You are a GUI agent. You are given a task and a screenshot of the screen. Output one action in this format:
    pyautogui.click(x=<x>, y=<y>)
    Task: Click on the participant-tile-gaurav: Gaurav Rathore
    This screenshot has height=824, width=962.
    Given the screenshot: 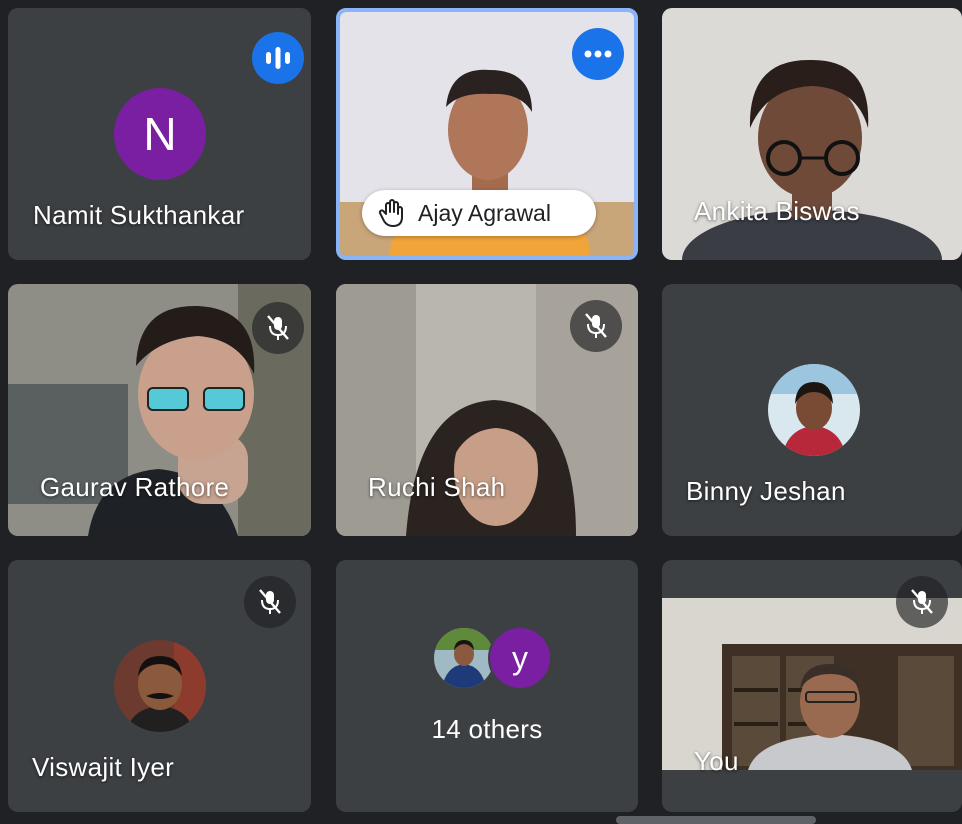 What is the action you would take?
    pyautogui.click(x=159, y=410)
    